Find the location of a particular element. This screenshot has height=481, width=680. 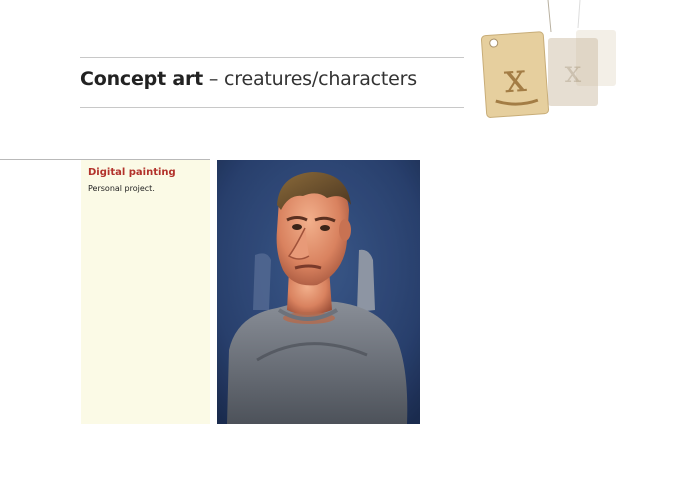

description-panel: Digital painting Personal project. is located at coordinates (145, 292).